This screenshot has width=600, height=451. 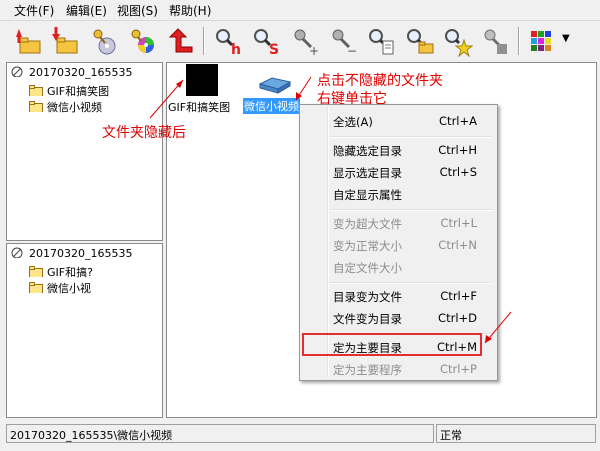 I want to click on arrowhead, so click(x=299, y=96).